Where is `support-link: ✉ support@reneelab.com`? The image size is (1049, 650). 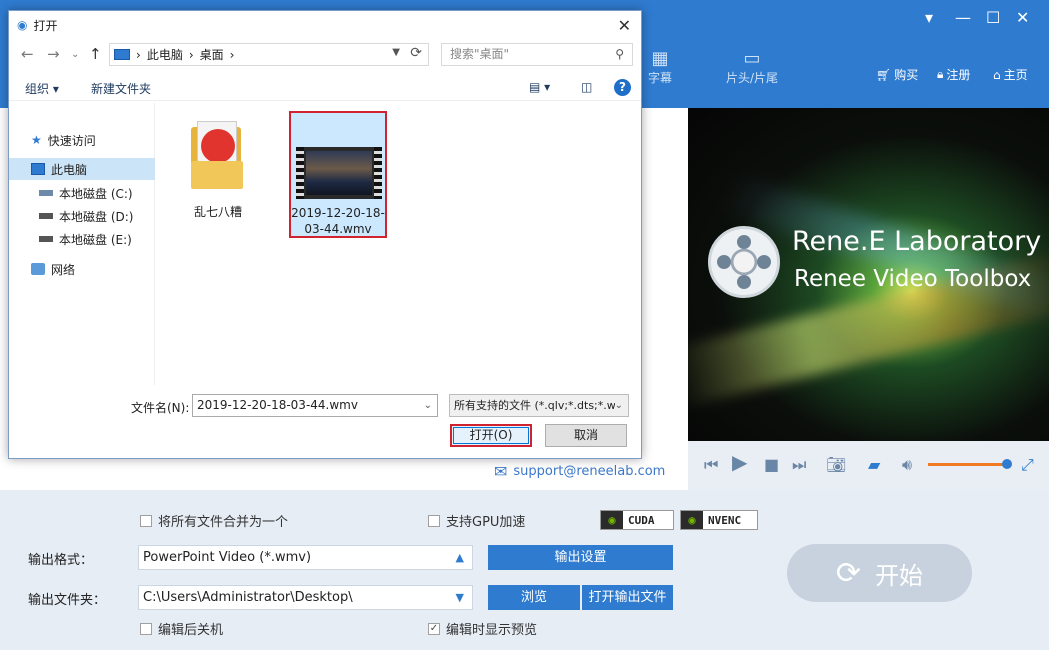
support-link: ✉ support@reneelab.com is located at coordinates (579, 471).